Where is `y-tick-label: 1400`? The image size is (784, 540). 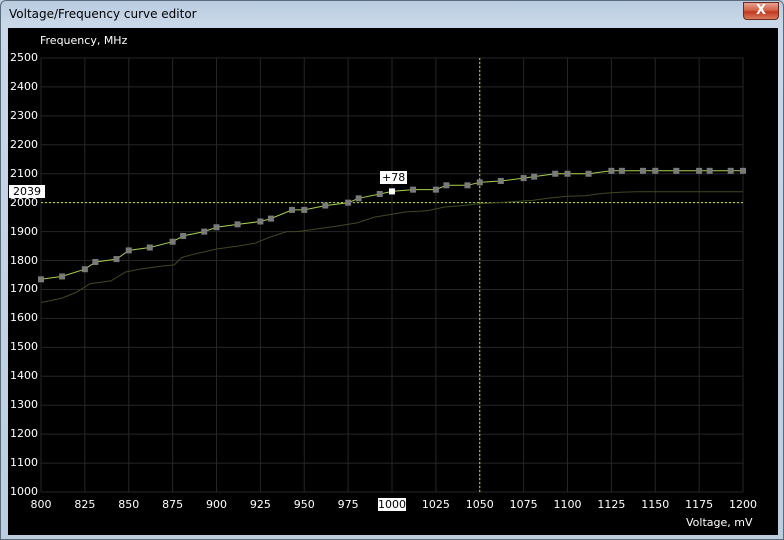 y-tick-label: 1400 is located at coordinates (24, 376).